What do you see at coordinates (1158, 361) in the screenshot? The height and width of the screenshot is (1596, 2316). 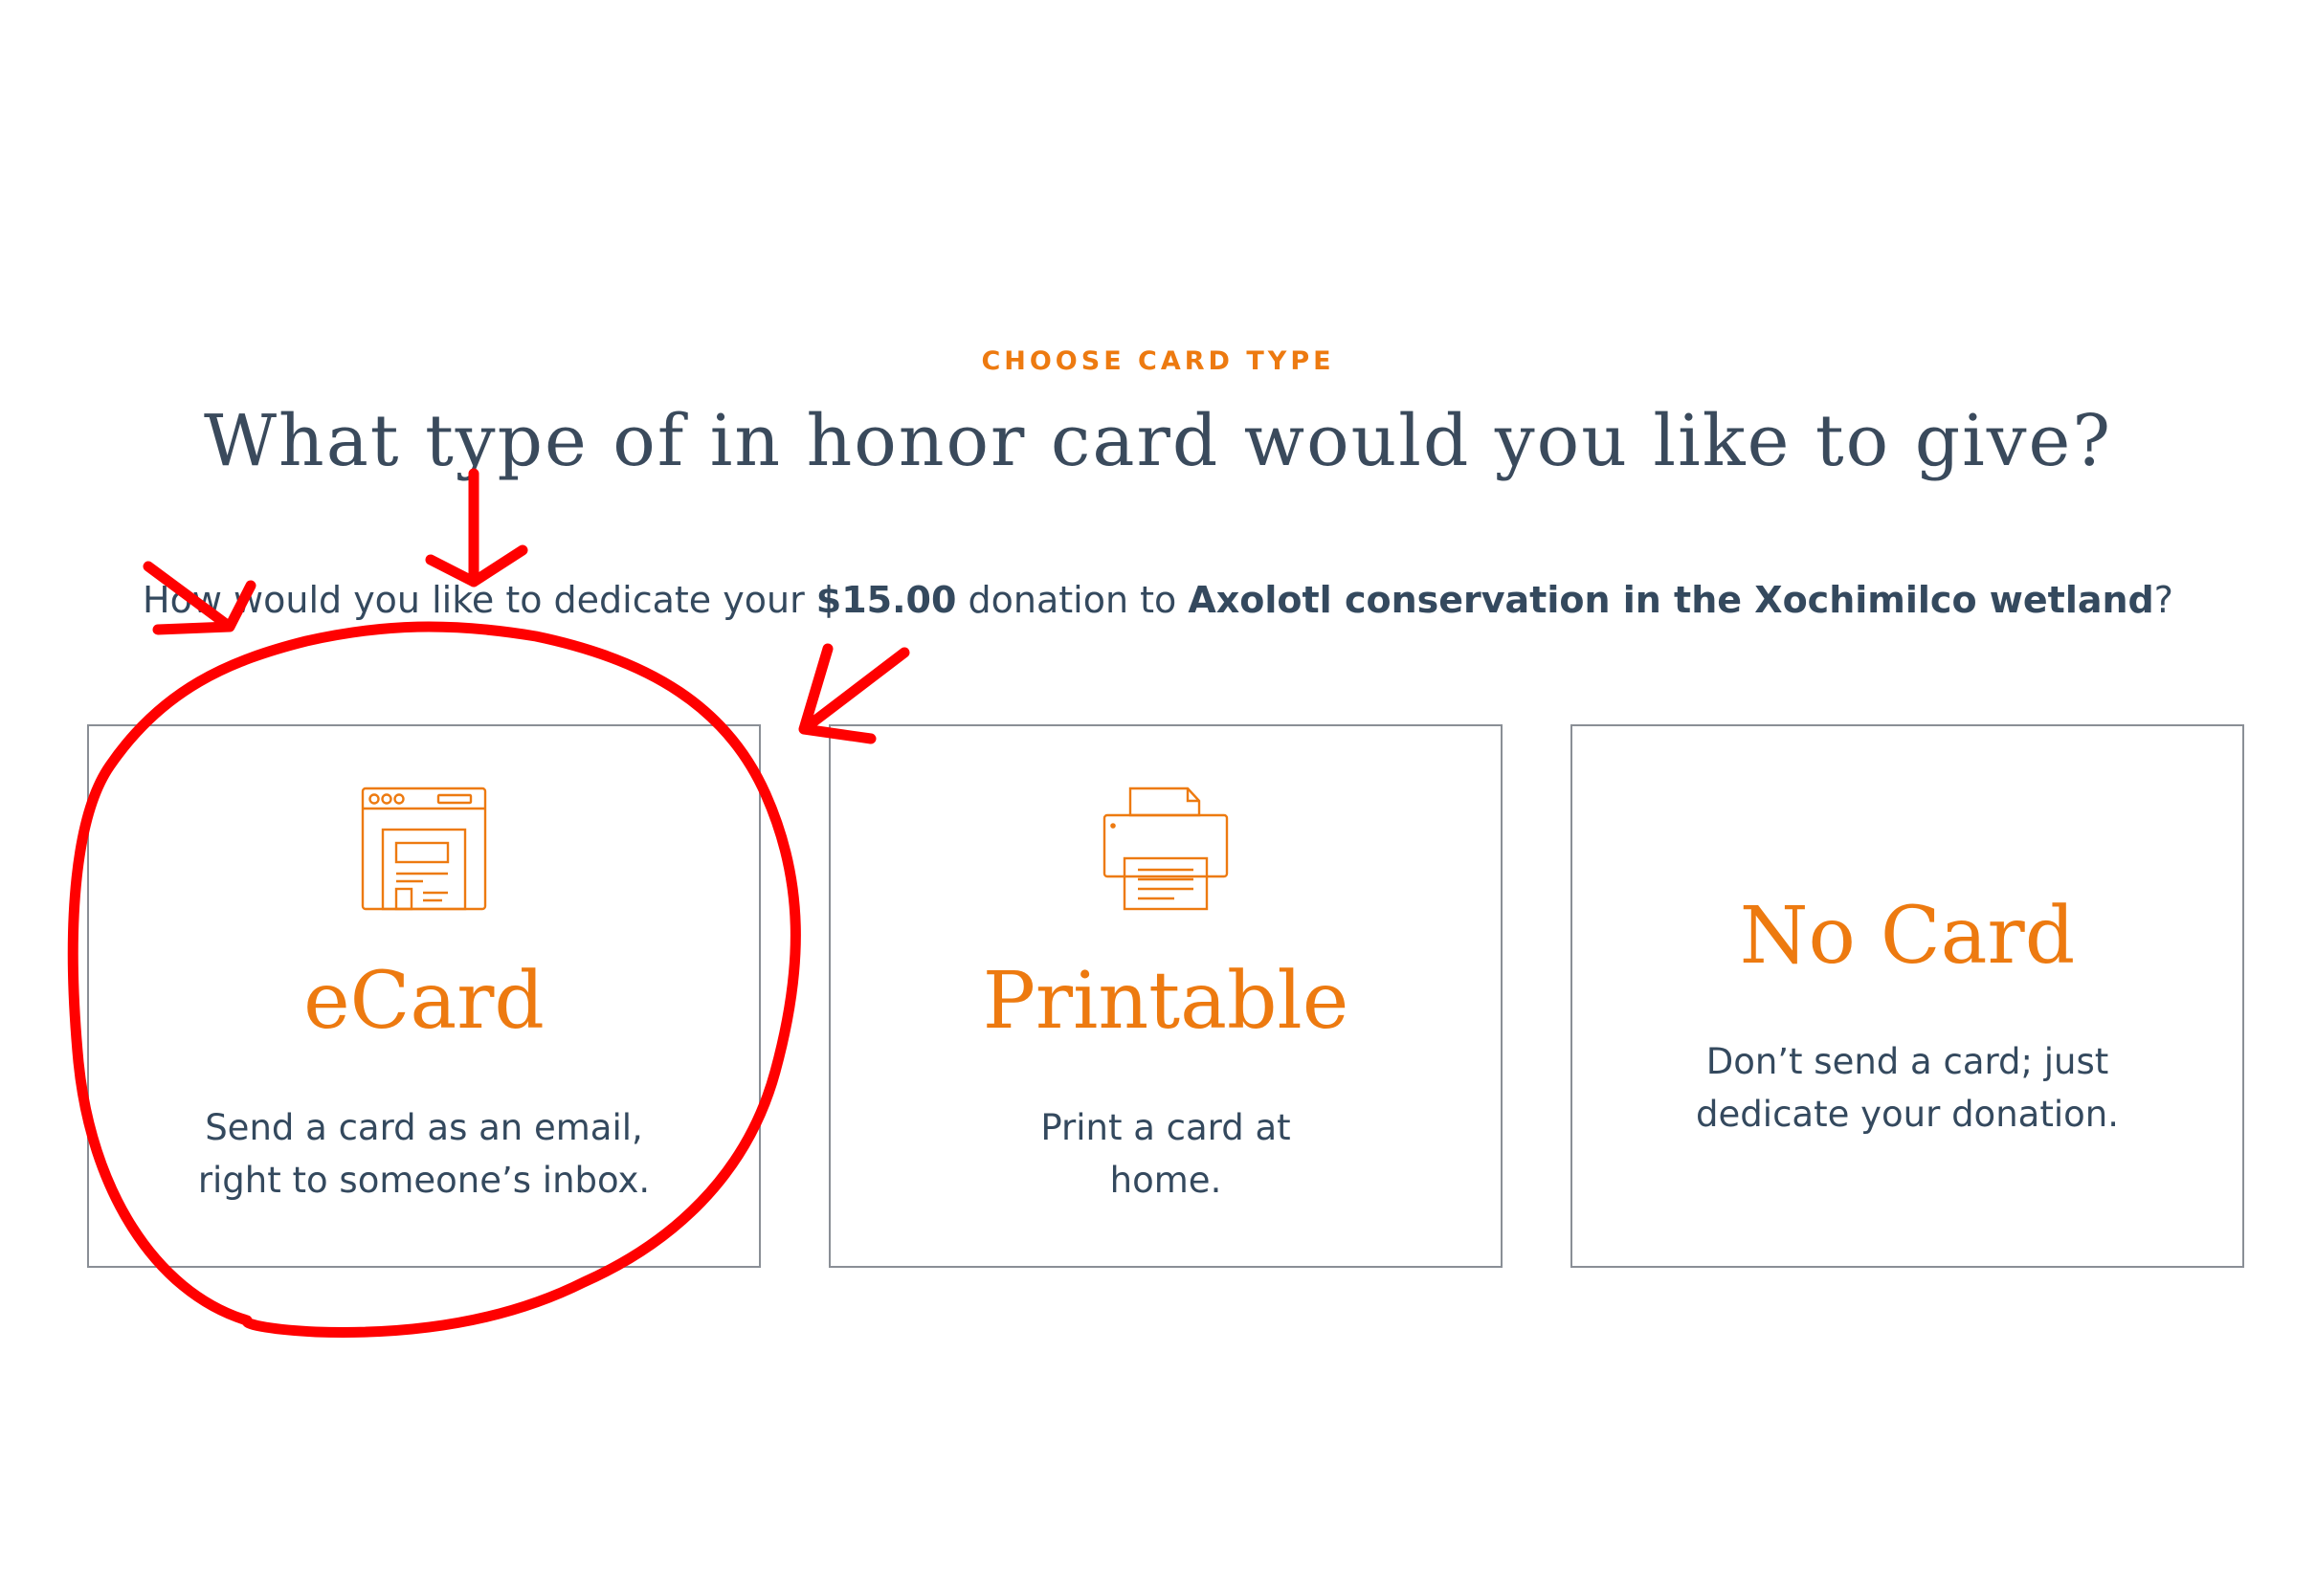 I see `section-eyebrow: CHOOSE CARD TYPE` at bounding box center [1158, 361].